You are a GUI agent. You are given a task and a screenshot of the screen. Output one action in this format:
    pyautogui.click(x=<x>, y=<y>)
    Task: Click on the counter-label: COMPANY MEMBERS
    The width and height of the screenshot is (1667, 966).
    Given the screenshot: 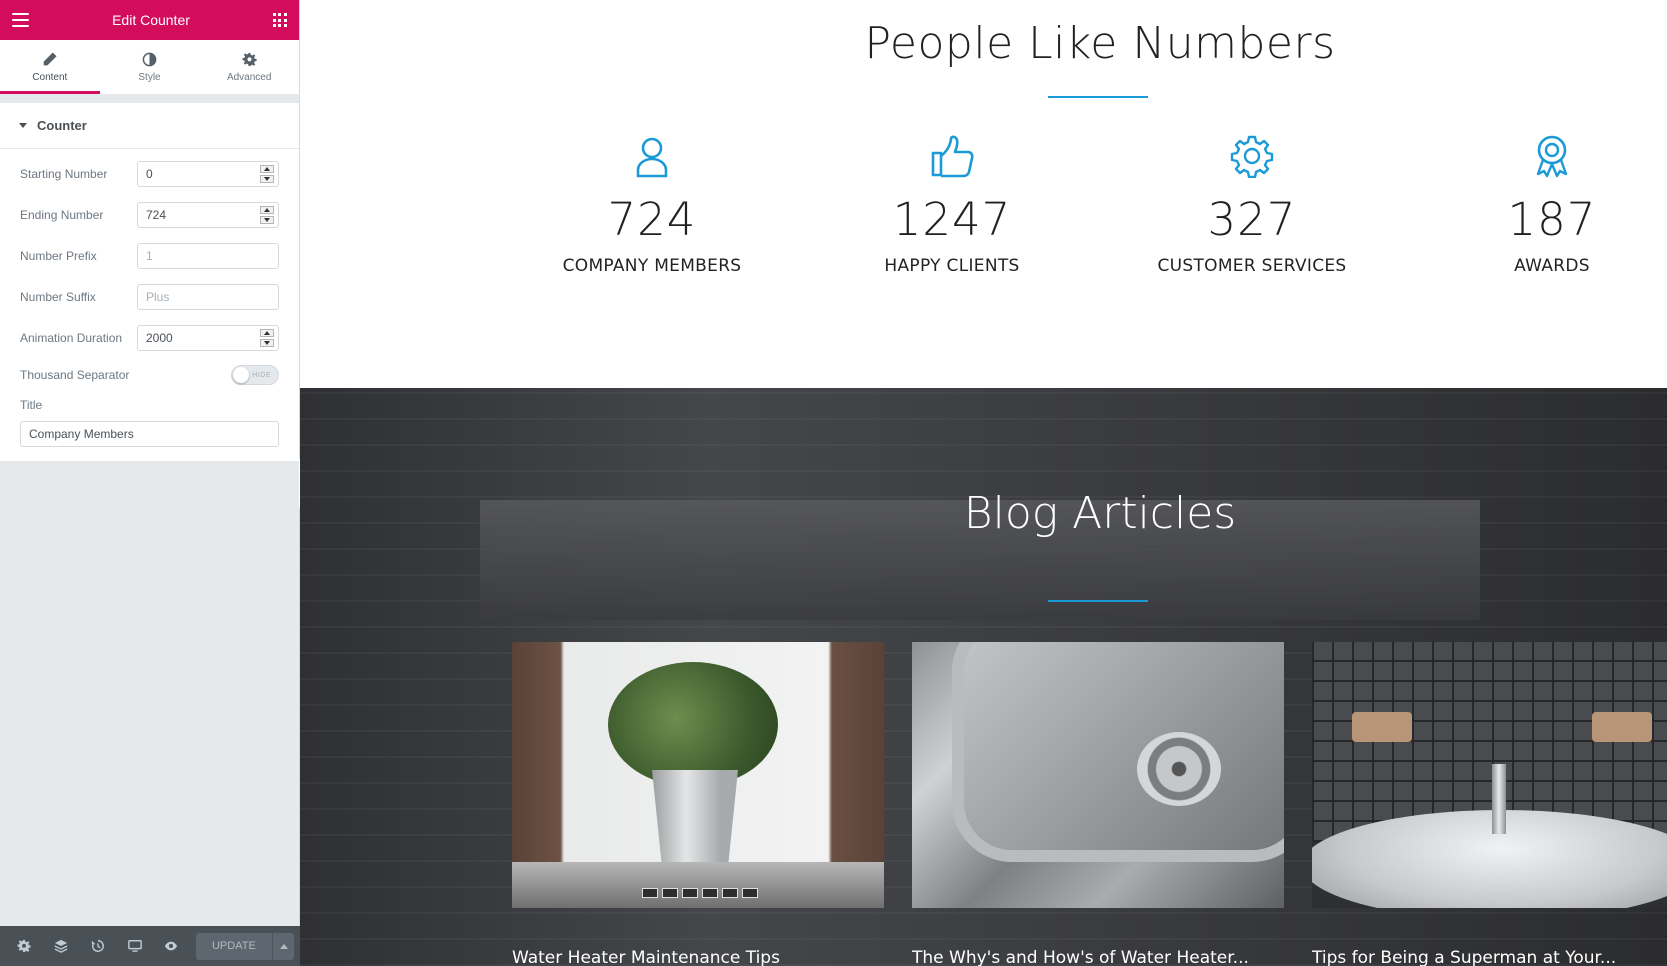 What is the action you would take?
    pyautogui.click(x=652, y=266)
    